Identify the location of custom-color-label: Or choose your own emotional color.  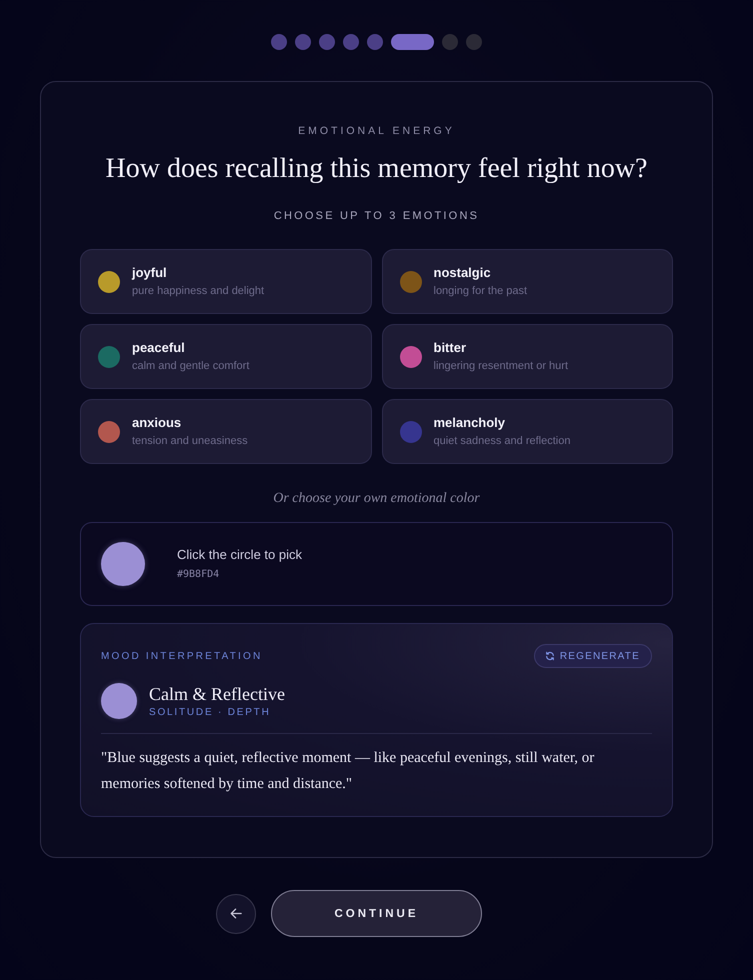
(376, 499).